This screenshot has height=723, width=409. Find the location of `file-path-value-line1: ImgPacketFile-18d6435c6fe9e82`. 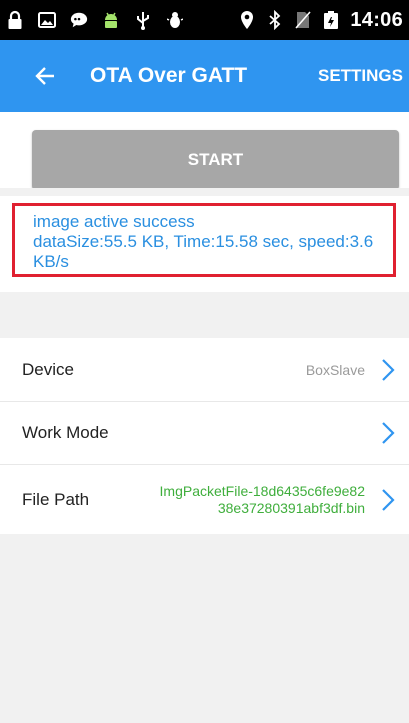

file-path-value-line1: ImgPacketFile-18d6435c6fe9e82 is located at coordinates (262, 490).